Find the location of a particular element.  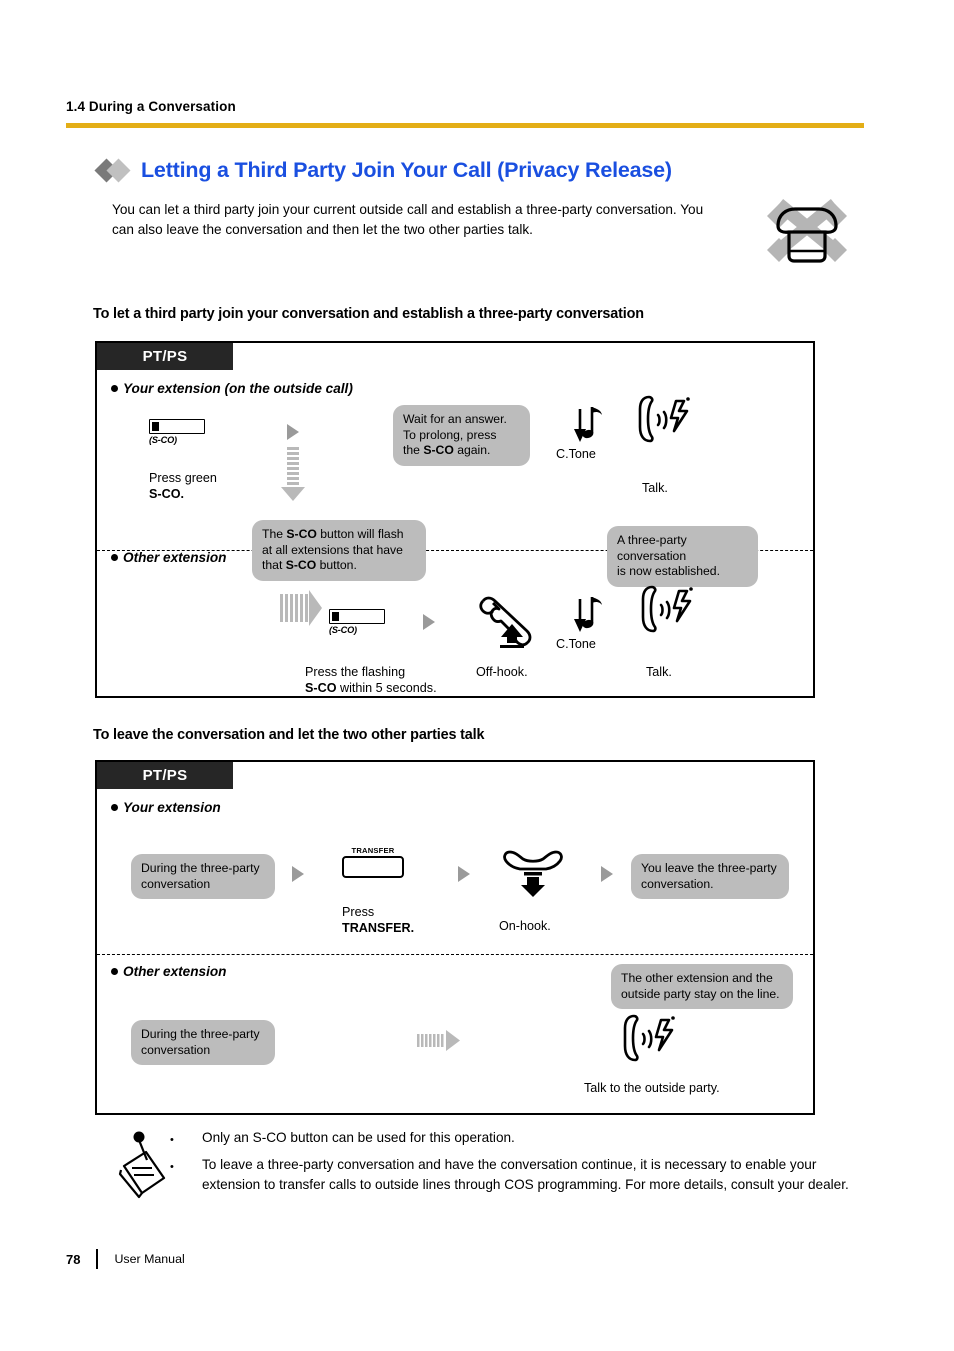

ctone-label-1: C.Tone is located at coordinates (576, 454).